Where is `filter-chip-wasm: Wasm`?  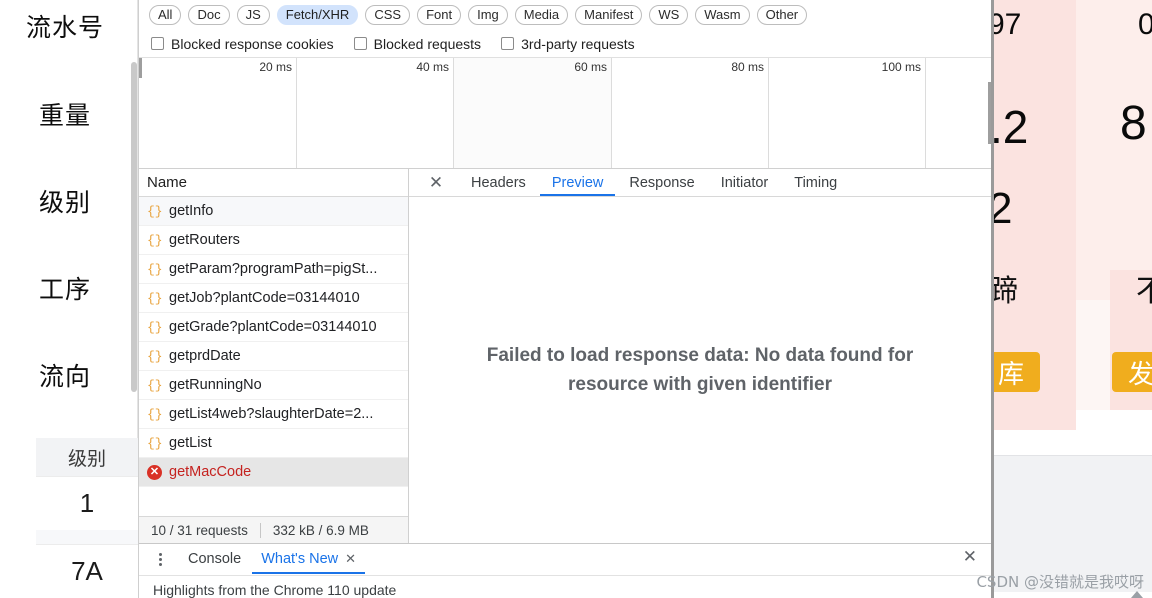 filter-chip-wasm: Wasm is located at coordinates (722, 15).